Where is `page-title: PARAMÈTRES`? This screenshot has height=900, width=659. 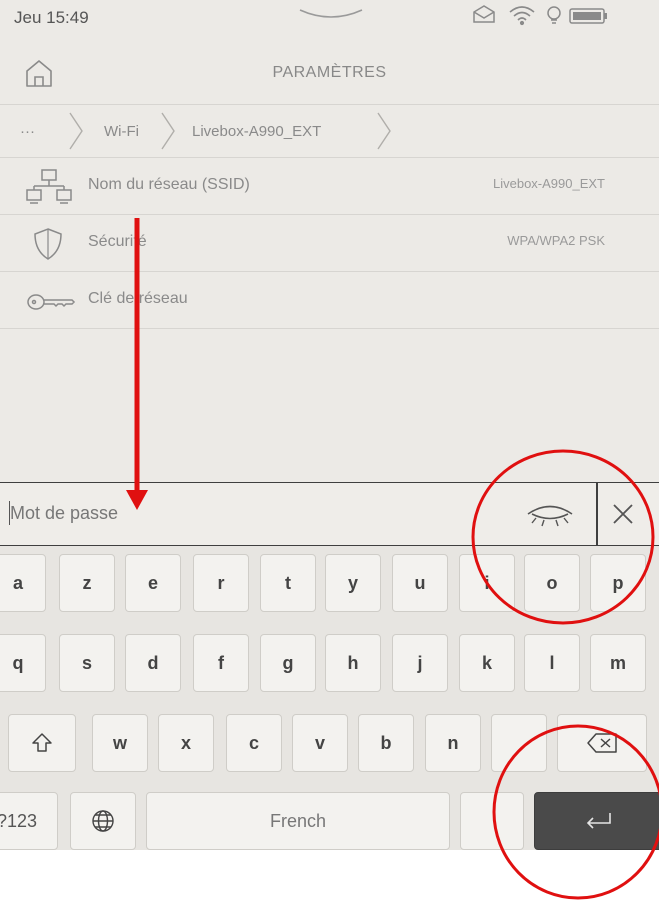 page-title: PARAMÈTRES is located at coordinates (329, 72).